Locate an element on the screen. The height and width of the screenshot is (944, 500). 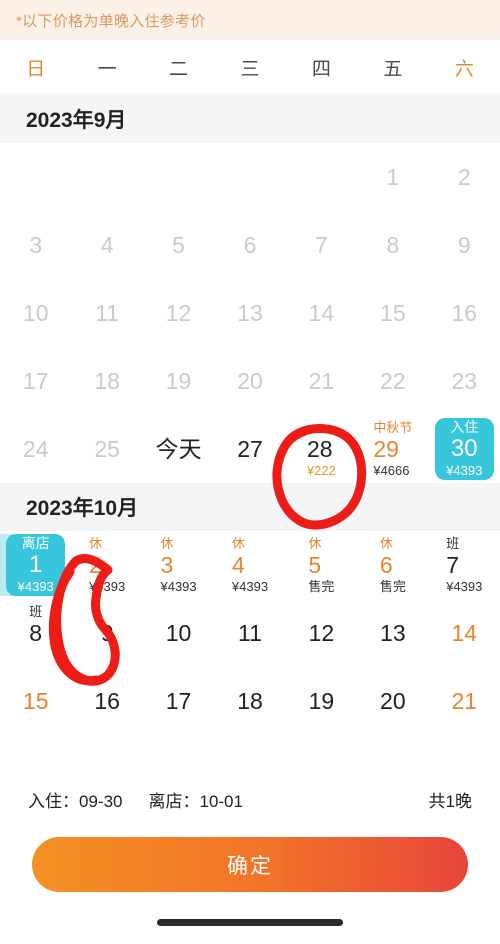
day-number: 13 is located at coordinates (250, 312).